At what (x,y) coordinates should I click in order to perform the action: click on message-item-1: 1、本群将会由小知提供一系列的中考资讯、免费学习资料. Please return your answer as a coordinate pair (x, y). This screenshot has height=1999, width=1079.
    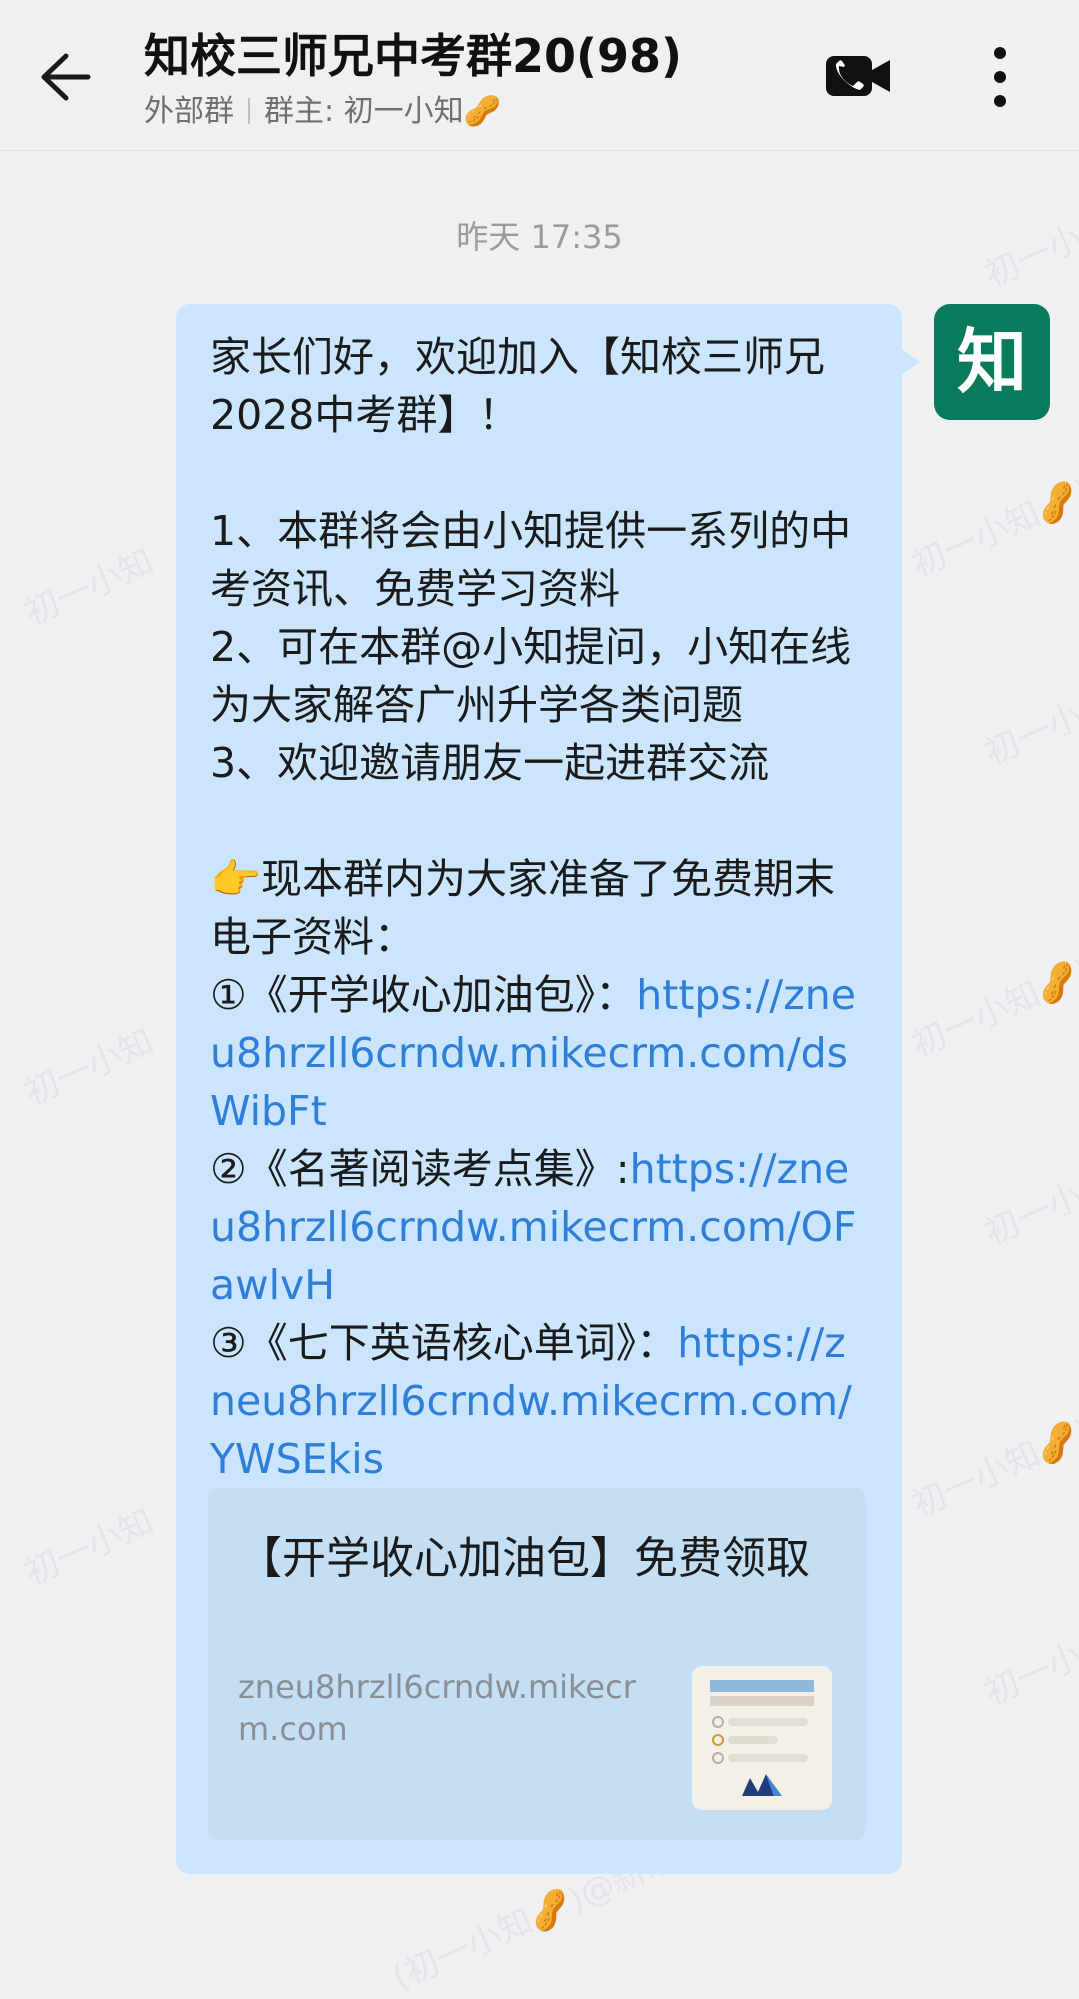
    Looking at the image, I should click on (531, 560).